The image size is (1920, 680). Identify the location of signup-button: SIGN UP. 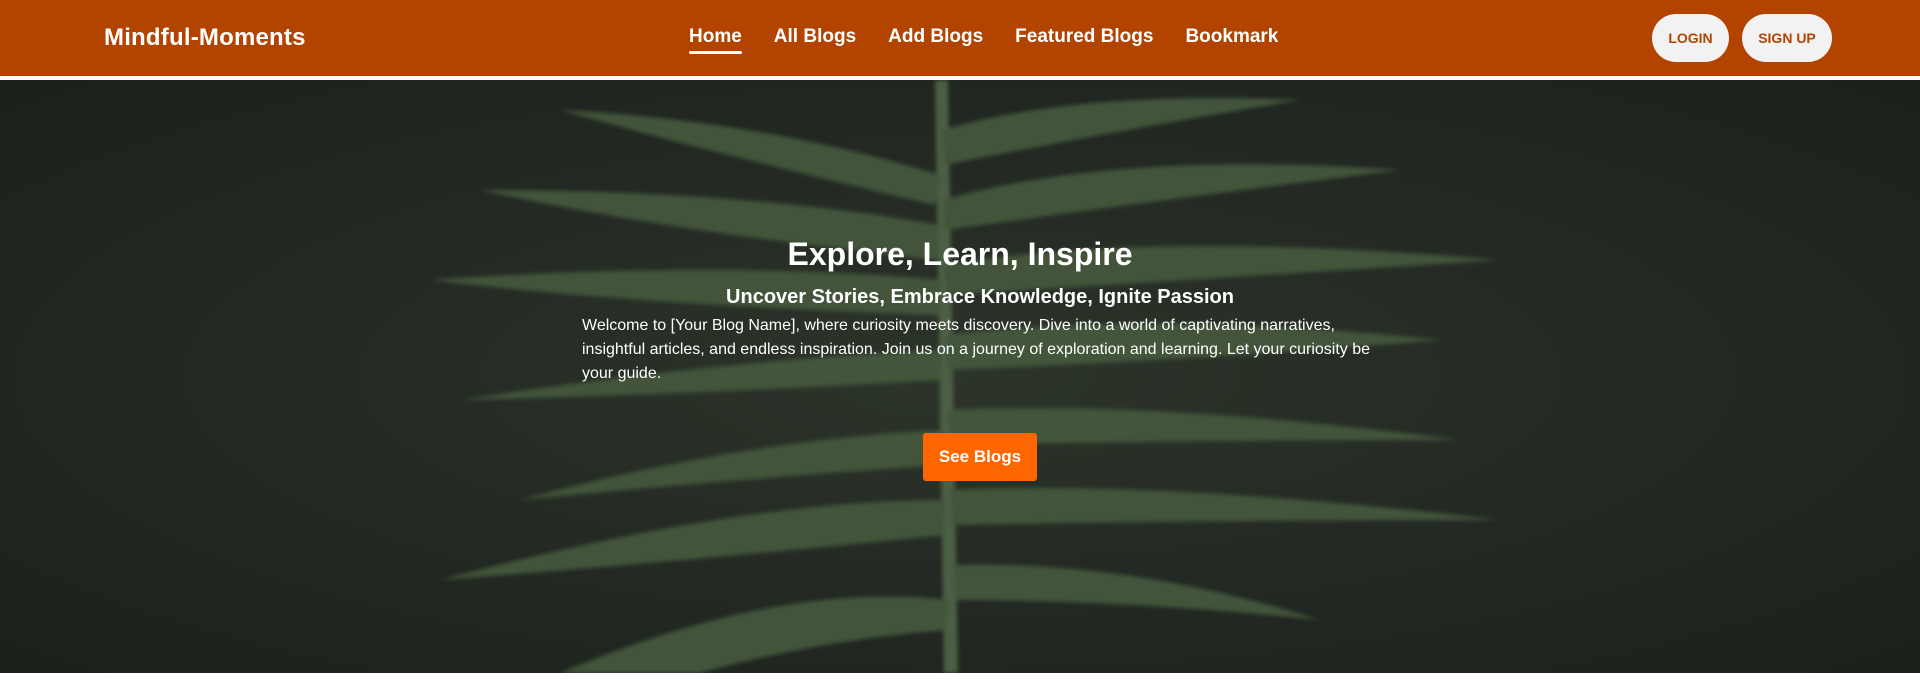
(1787, 38).